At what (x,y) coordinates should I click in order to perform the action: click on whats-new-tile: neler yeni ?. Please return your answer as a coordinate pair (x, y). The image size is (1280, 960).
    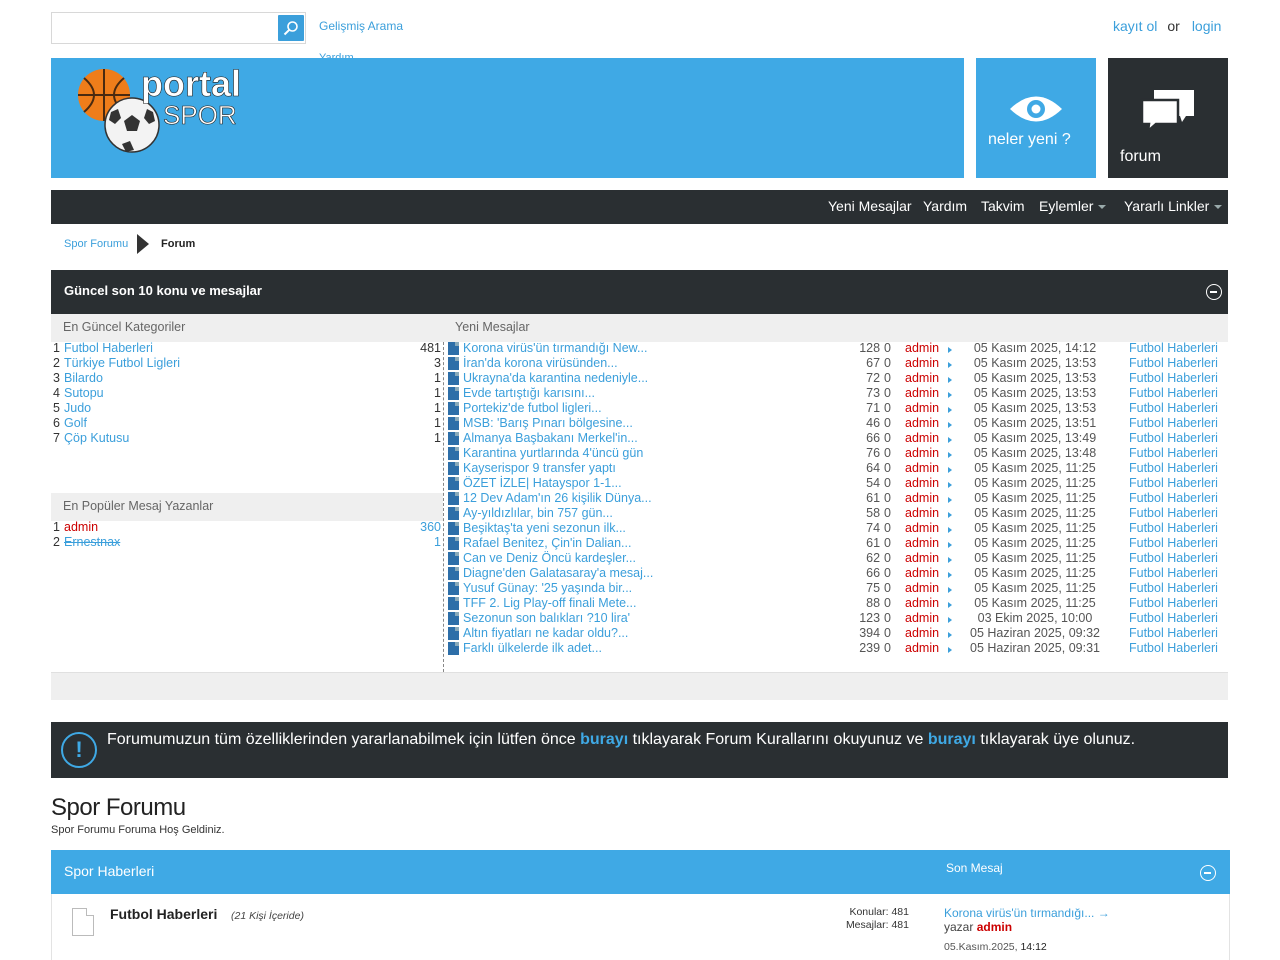
    Looking at the image, I should click on (1036, 118).